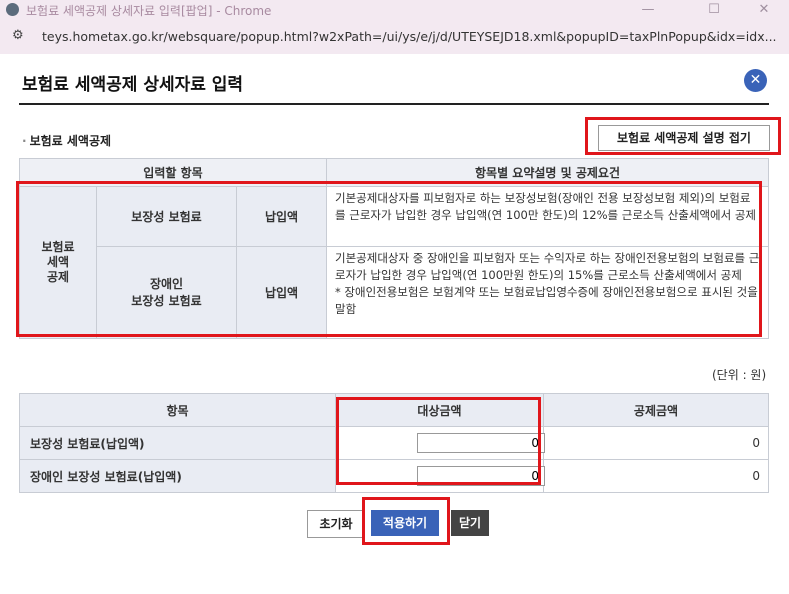  What do you see at coordinates (394, 104) in the screenshot?
I see `divider` at bounding box center [394, 104].